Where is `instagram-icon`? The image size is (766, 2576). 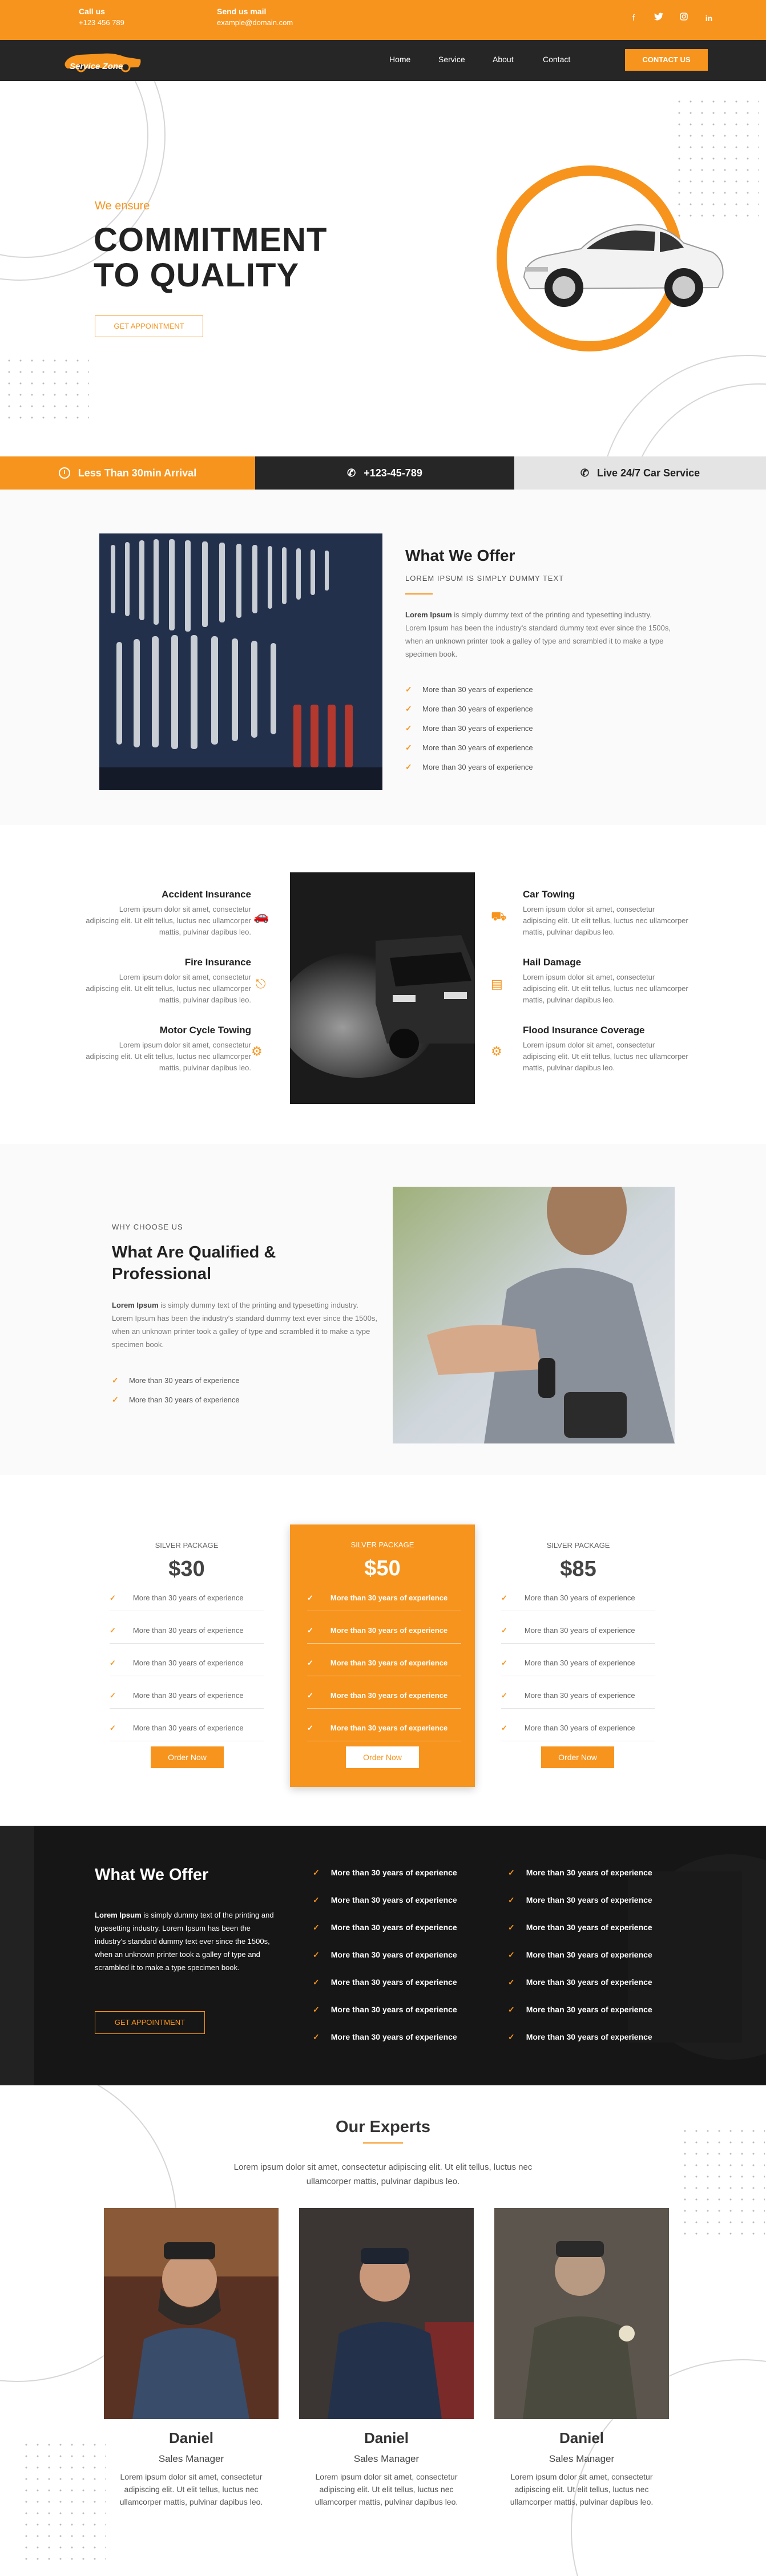
instagram-icon is located at coordinates (684, 18).